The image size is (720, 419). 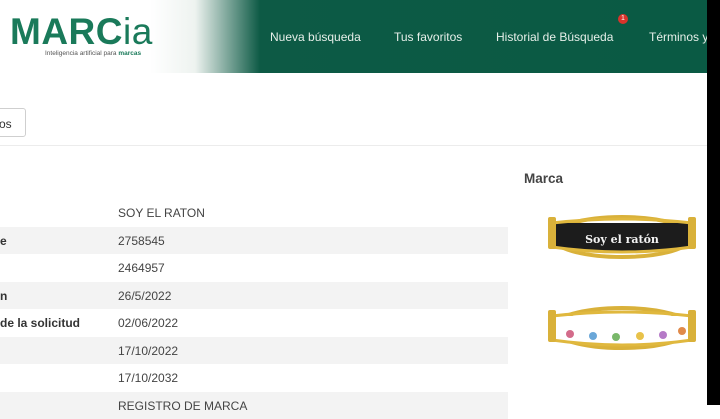 I want to click on back-button: os, so click(x=13, y=122).